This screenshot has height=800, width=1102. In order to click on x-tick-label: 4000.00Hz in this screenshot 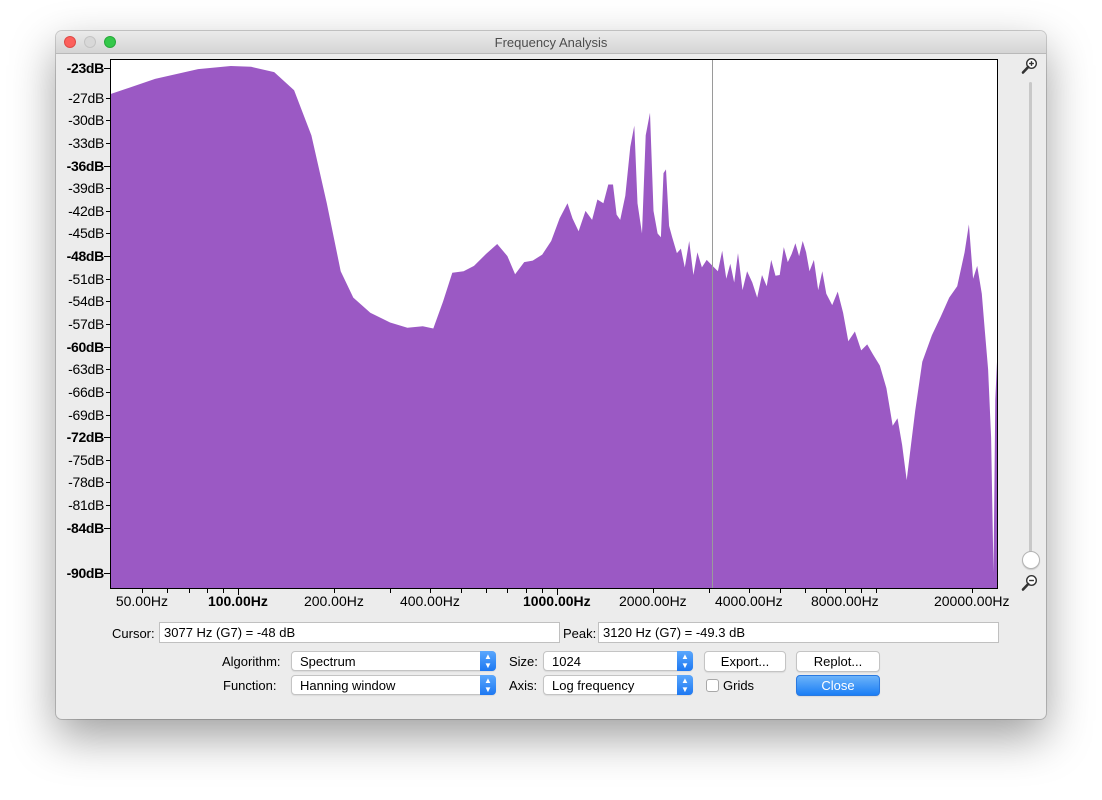, I will do `click(748, 601)`.